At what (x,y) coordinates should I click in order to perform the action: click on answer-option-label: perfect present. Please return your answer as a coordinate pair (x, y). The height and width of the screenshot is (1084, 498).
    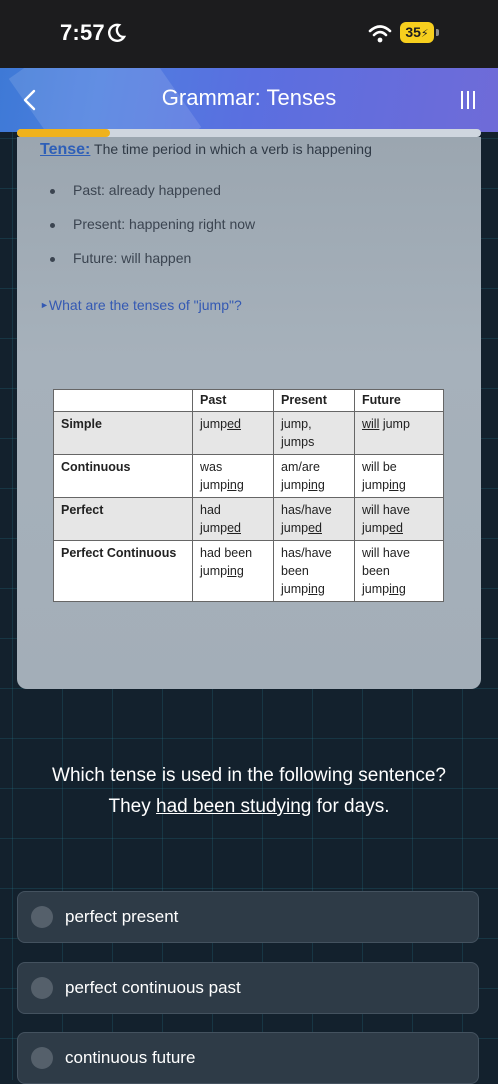
    Looking at the image, I should click on (122, 916).